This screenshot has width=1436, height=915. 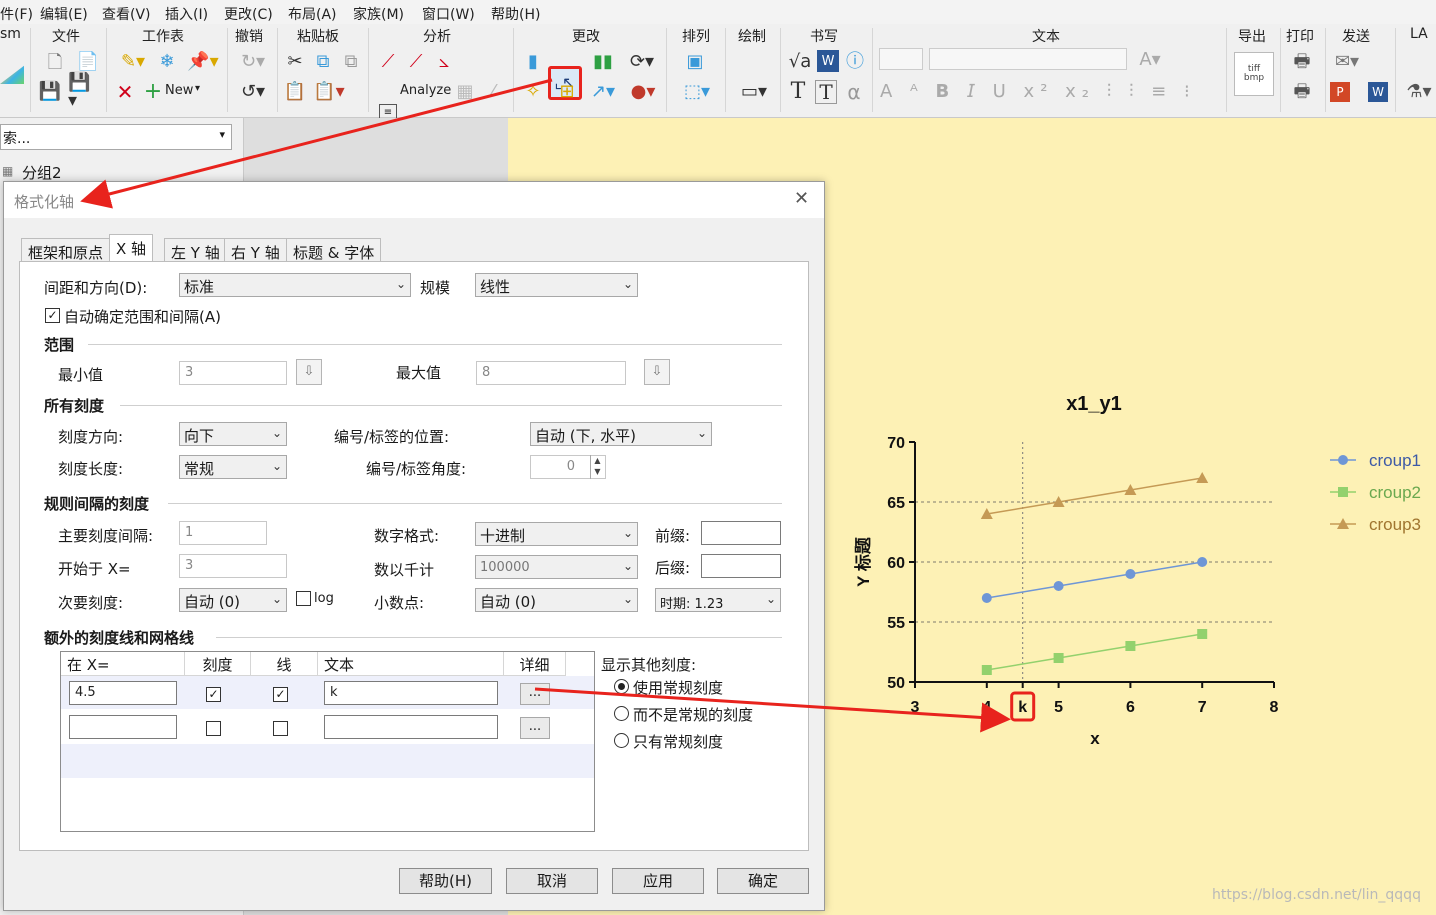 I want to click on export-icon: tiff bmp, so click(x=1254, y=74).